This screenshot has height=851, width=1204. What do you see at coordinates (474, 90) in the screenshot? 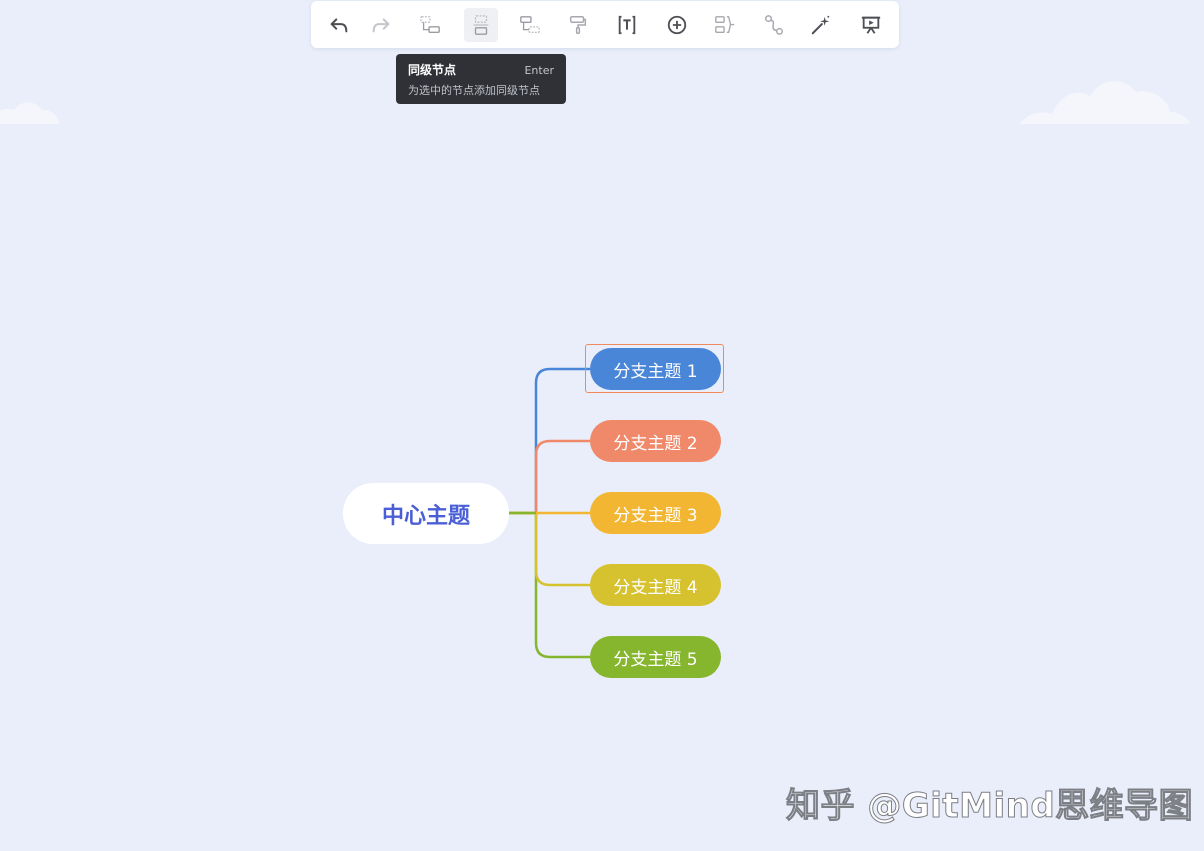
I see `tooltip-description: 为选中的节点添加同级节点` at bounding box center [474, 90].